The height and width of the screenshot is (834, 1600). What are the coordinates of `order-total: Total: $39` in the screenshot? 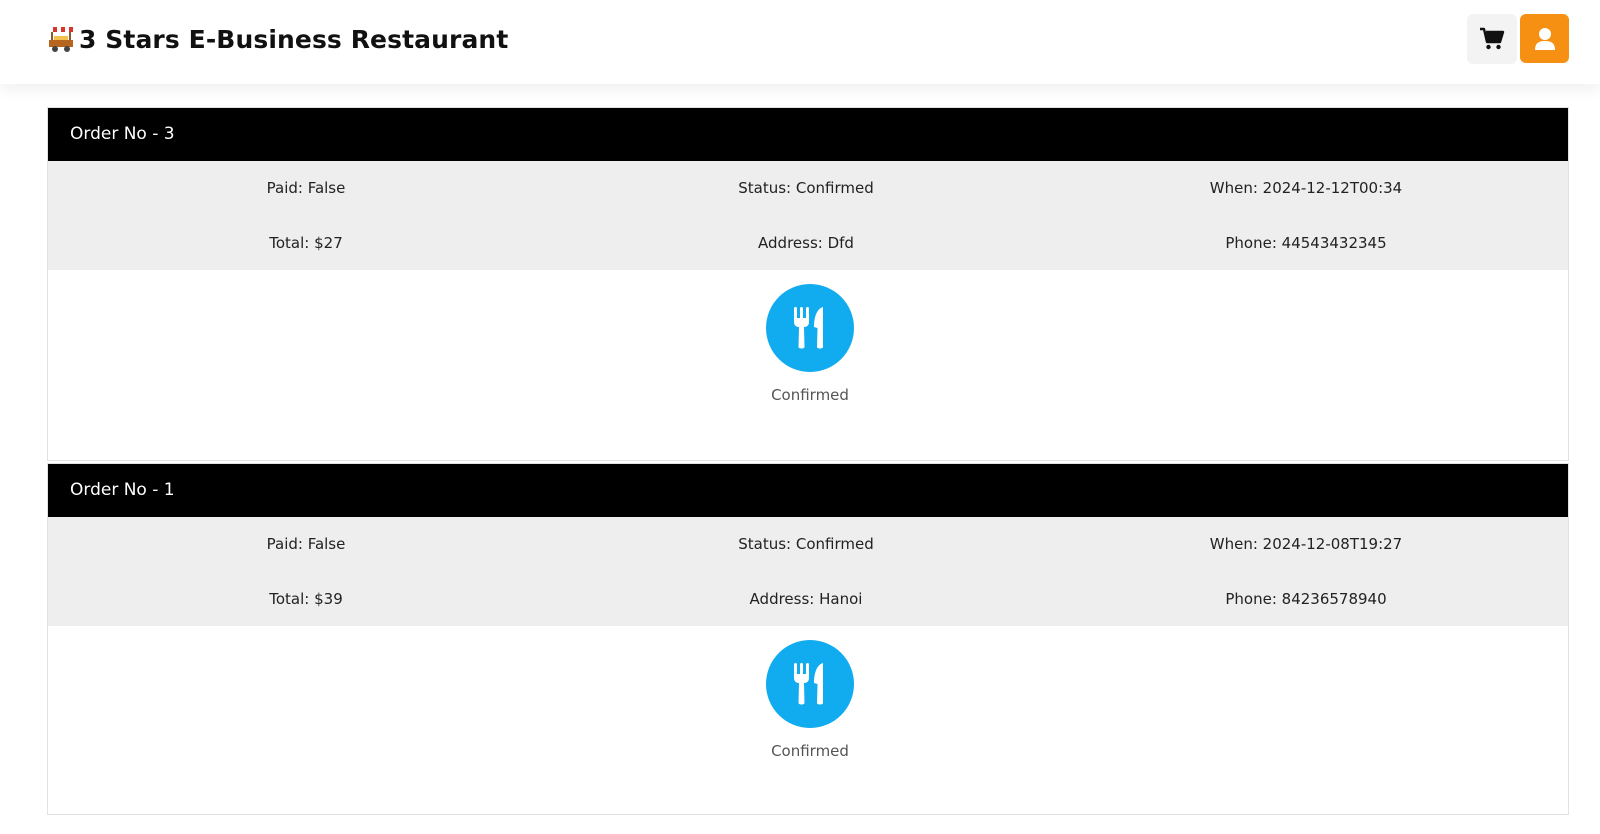 It's located at (306, 599).